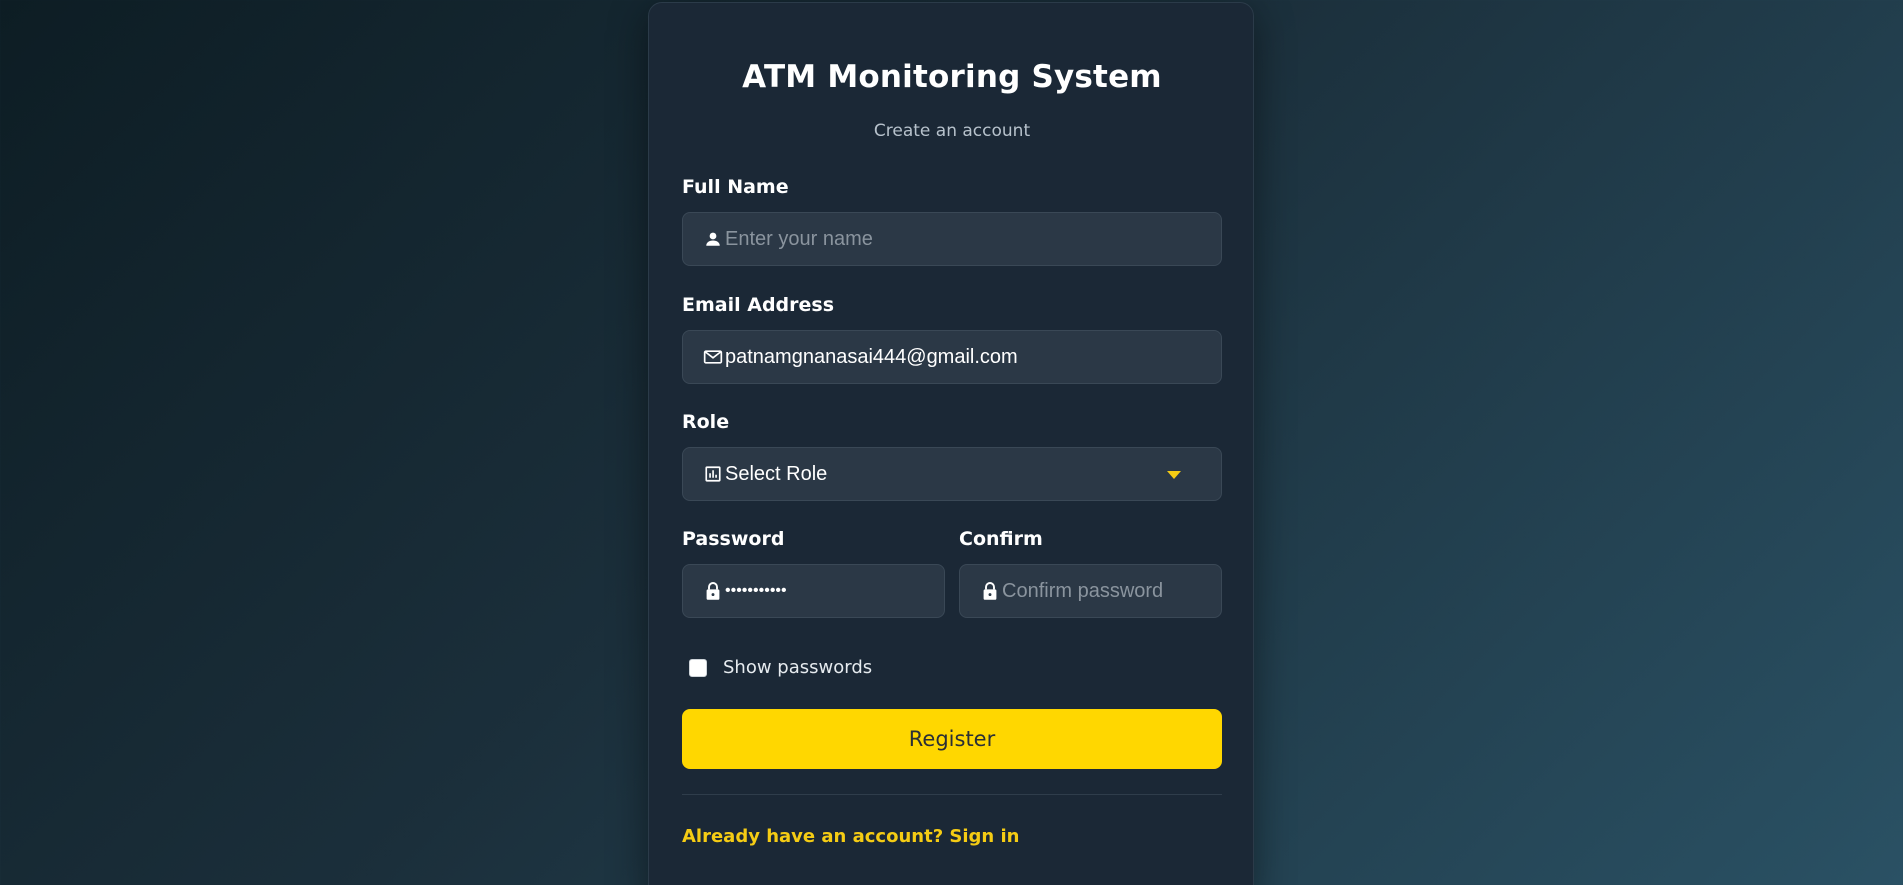 This screenshot has height=885, width=1903. Describe the element at coordinates (1111, 591) in the screenshot. I see `confirm-password-input` at that location.